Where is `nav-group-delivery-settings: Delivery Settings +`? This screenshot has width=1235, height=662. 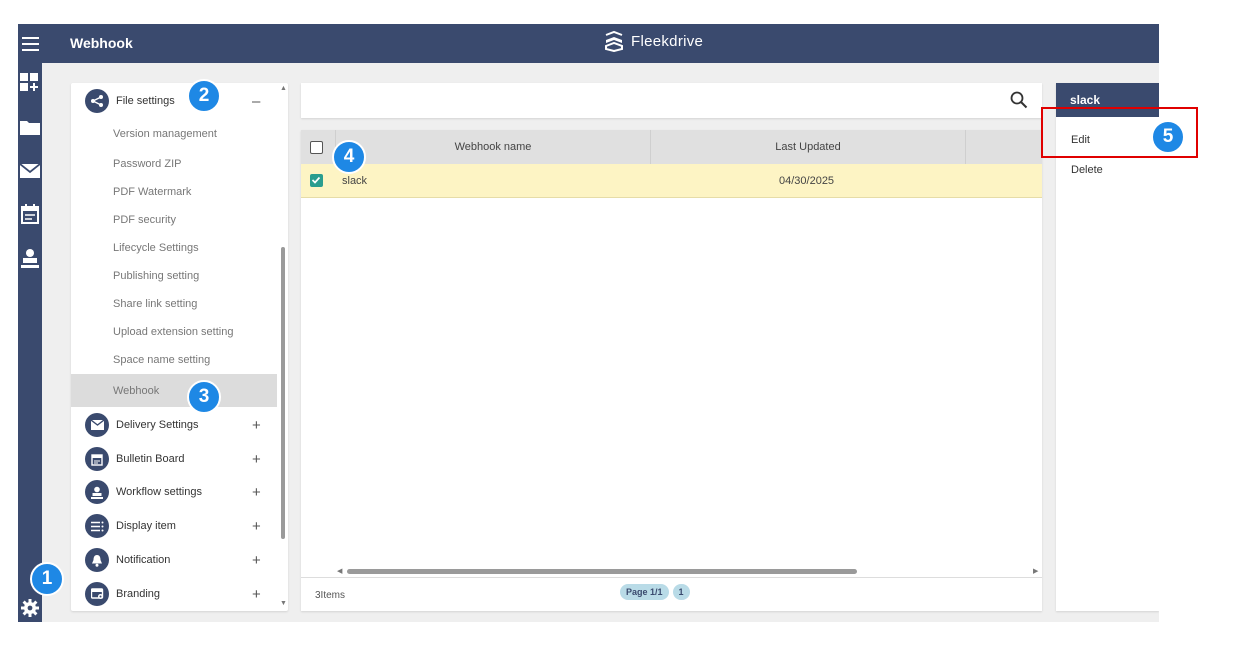
nav-group-delivery-settings: Delivery Settings + is located at coordinates (174, 425).